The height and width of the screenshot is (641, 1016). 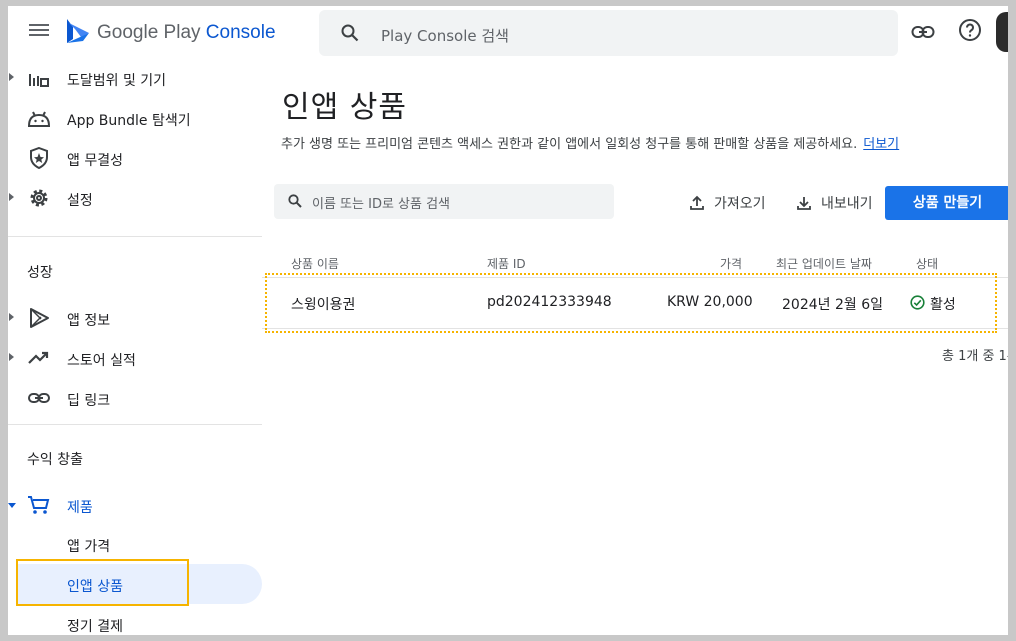 What do you see at coordinates (139, 619) in the screenshot?
I see `sidebar-item-subscriptions: 정기 결제` at bounding box center [139, 619].